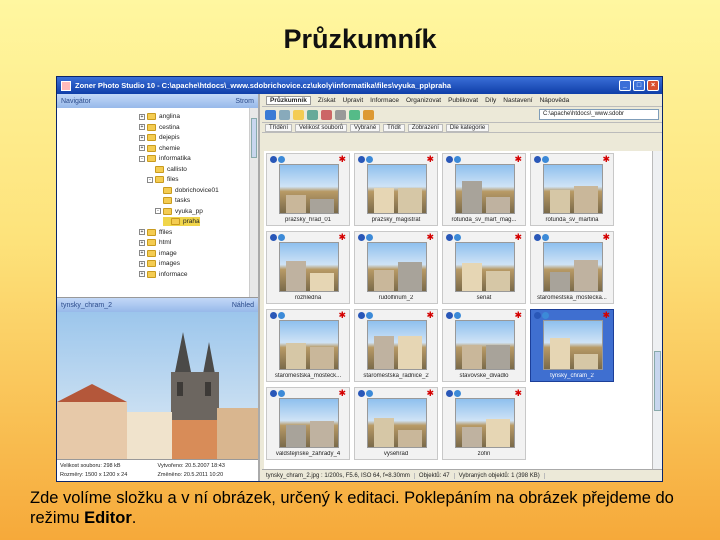  What do you see at coordinates (599, 114) in the screenshot?
I see `path-field: C:\apache\htdocs\_www.sdobr` at bounding box center [599, 114].